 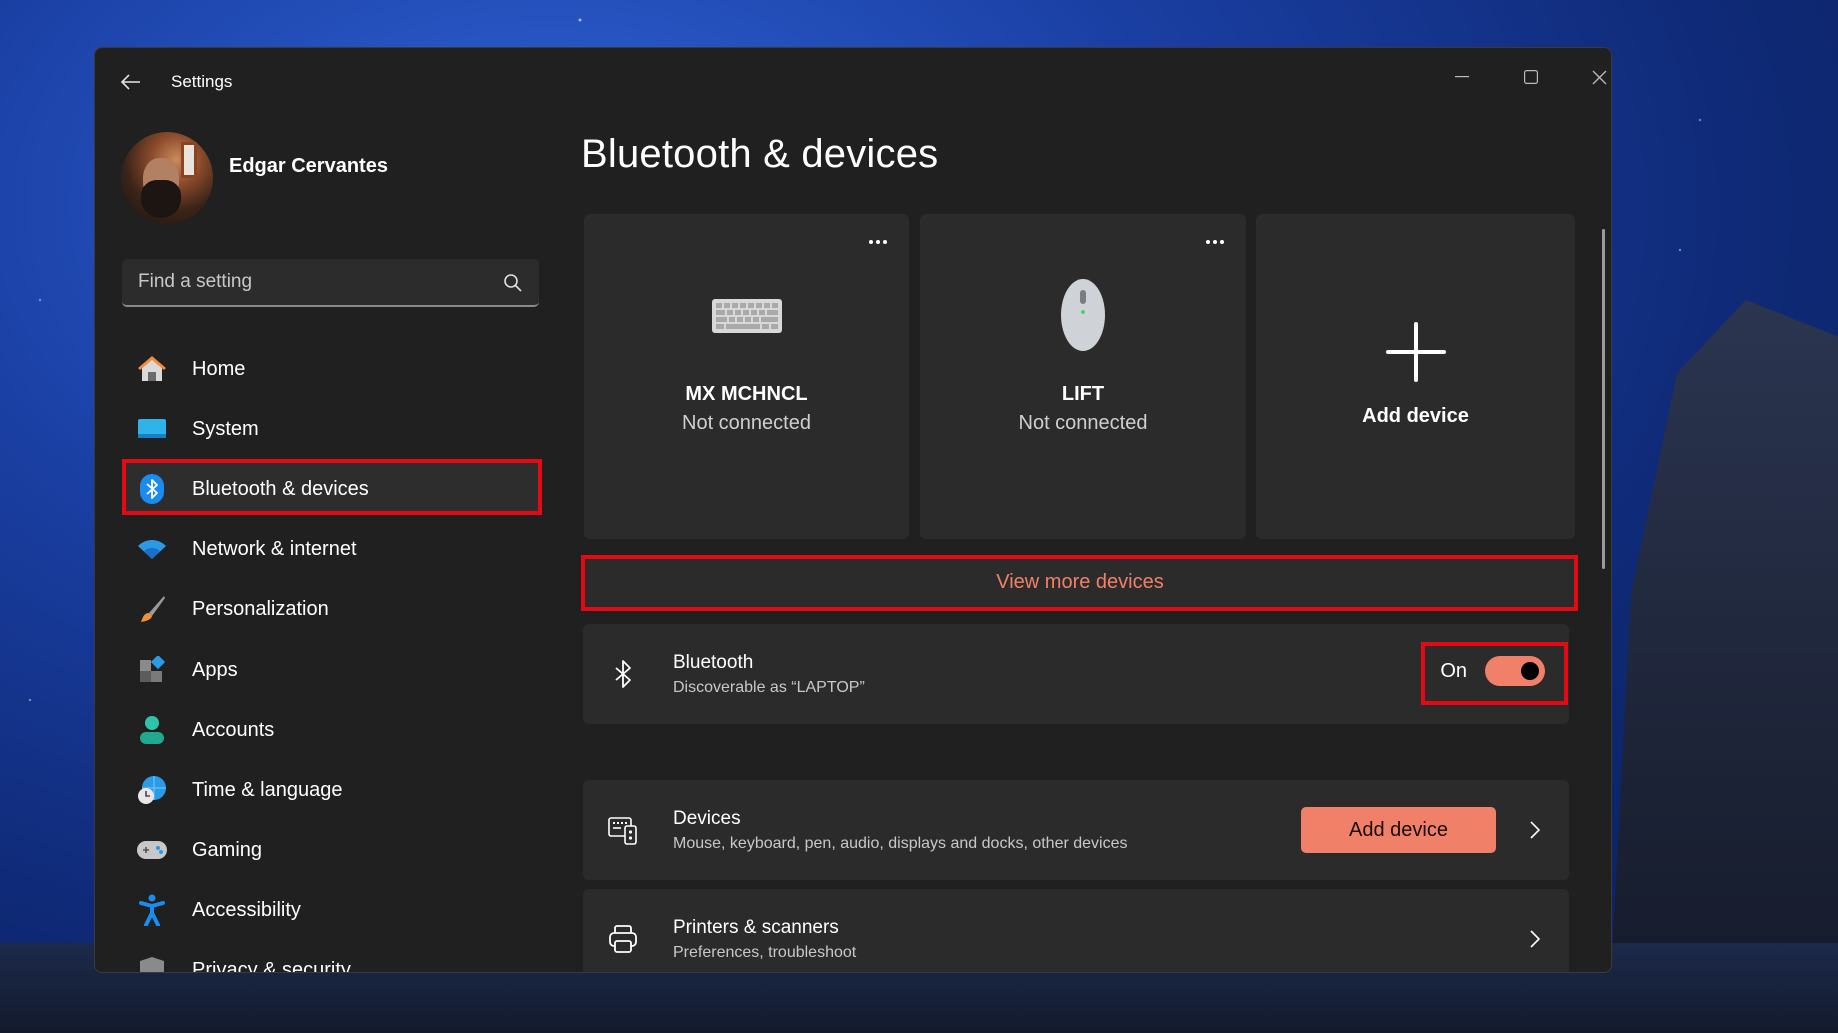 I want to click on sidebar-item-label: System, so click(x=225, y=428).